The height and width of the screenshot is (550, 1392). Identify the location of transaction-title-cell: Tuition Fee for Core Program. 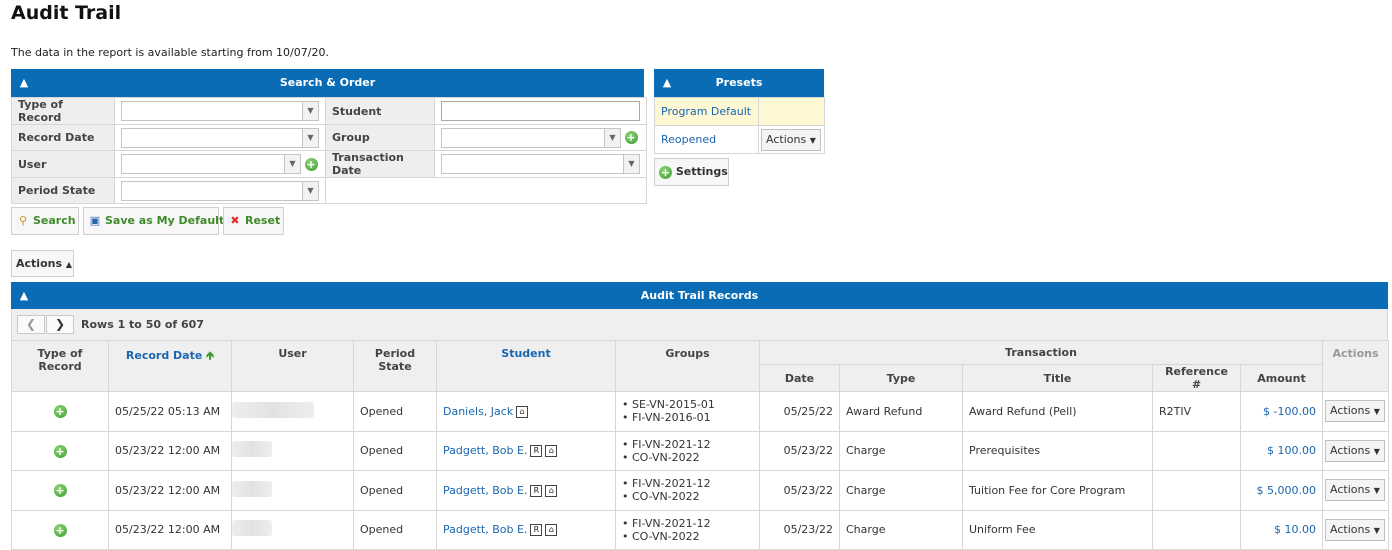
(1057, 490).